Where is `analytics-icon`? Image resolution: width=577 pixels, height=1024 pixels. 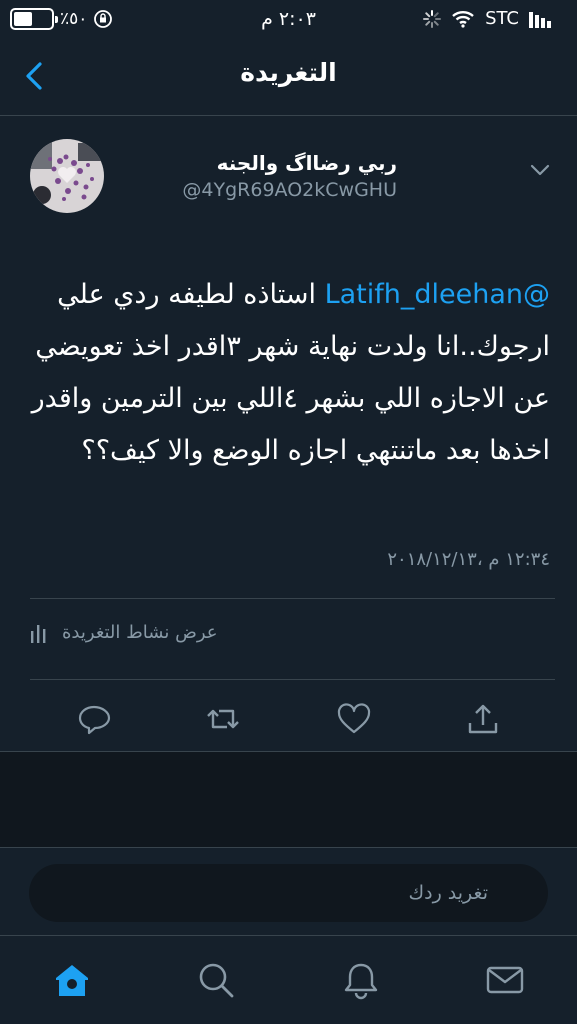 analytics-icon is located at coordinates (38, 633).